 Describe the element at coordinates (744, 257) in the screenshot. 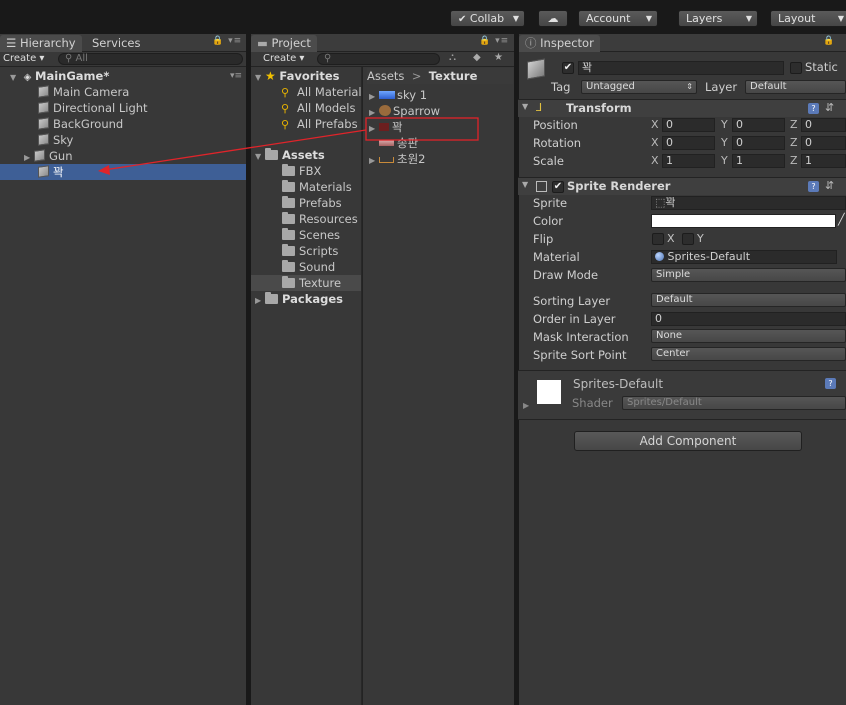

I see `material-field: Sprites-Default` at that location.